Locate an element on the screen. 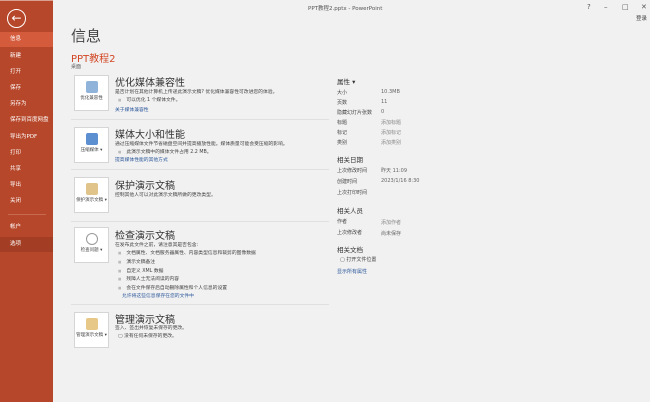 This screenshot has width=650, height=402. prop-key: 标题 is located at coordinates (342, 123).